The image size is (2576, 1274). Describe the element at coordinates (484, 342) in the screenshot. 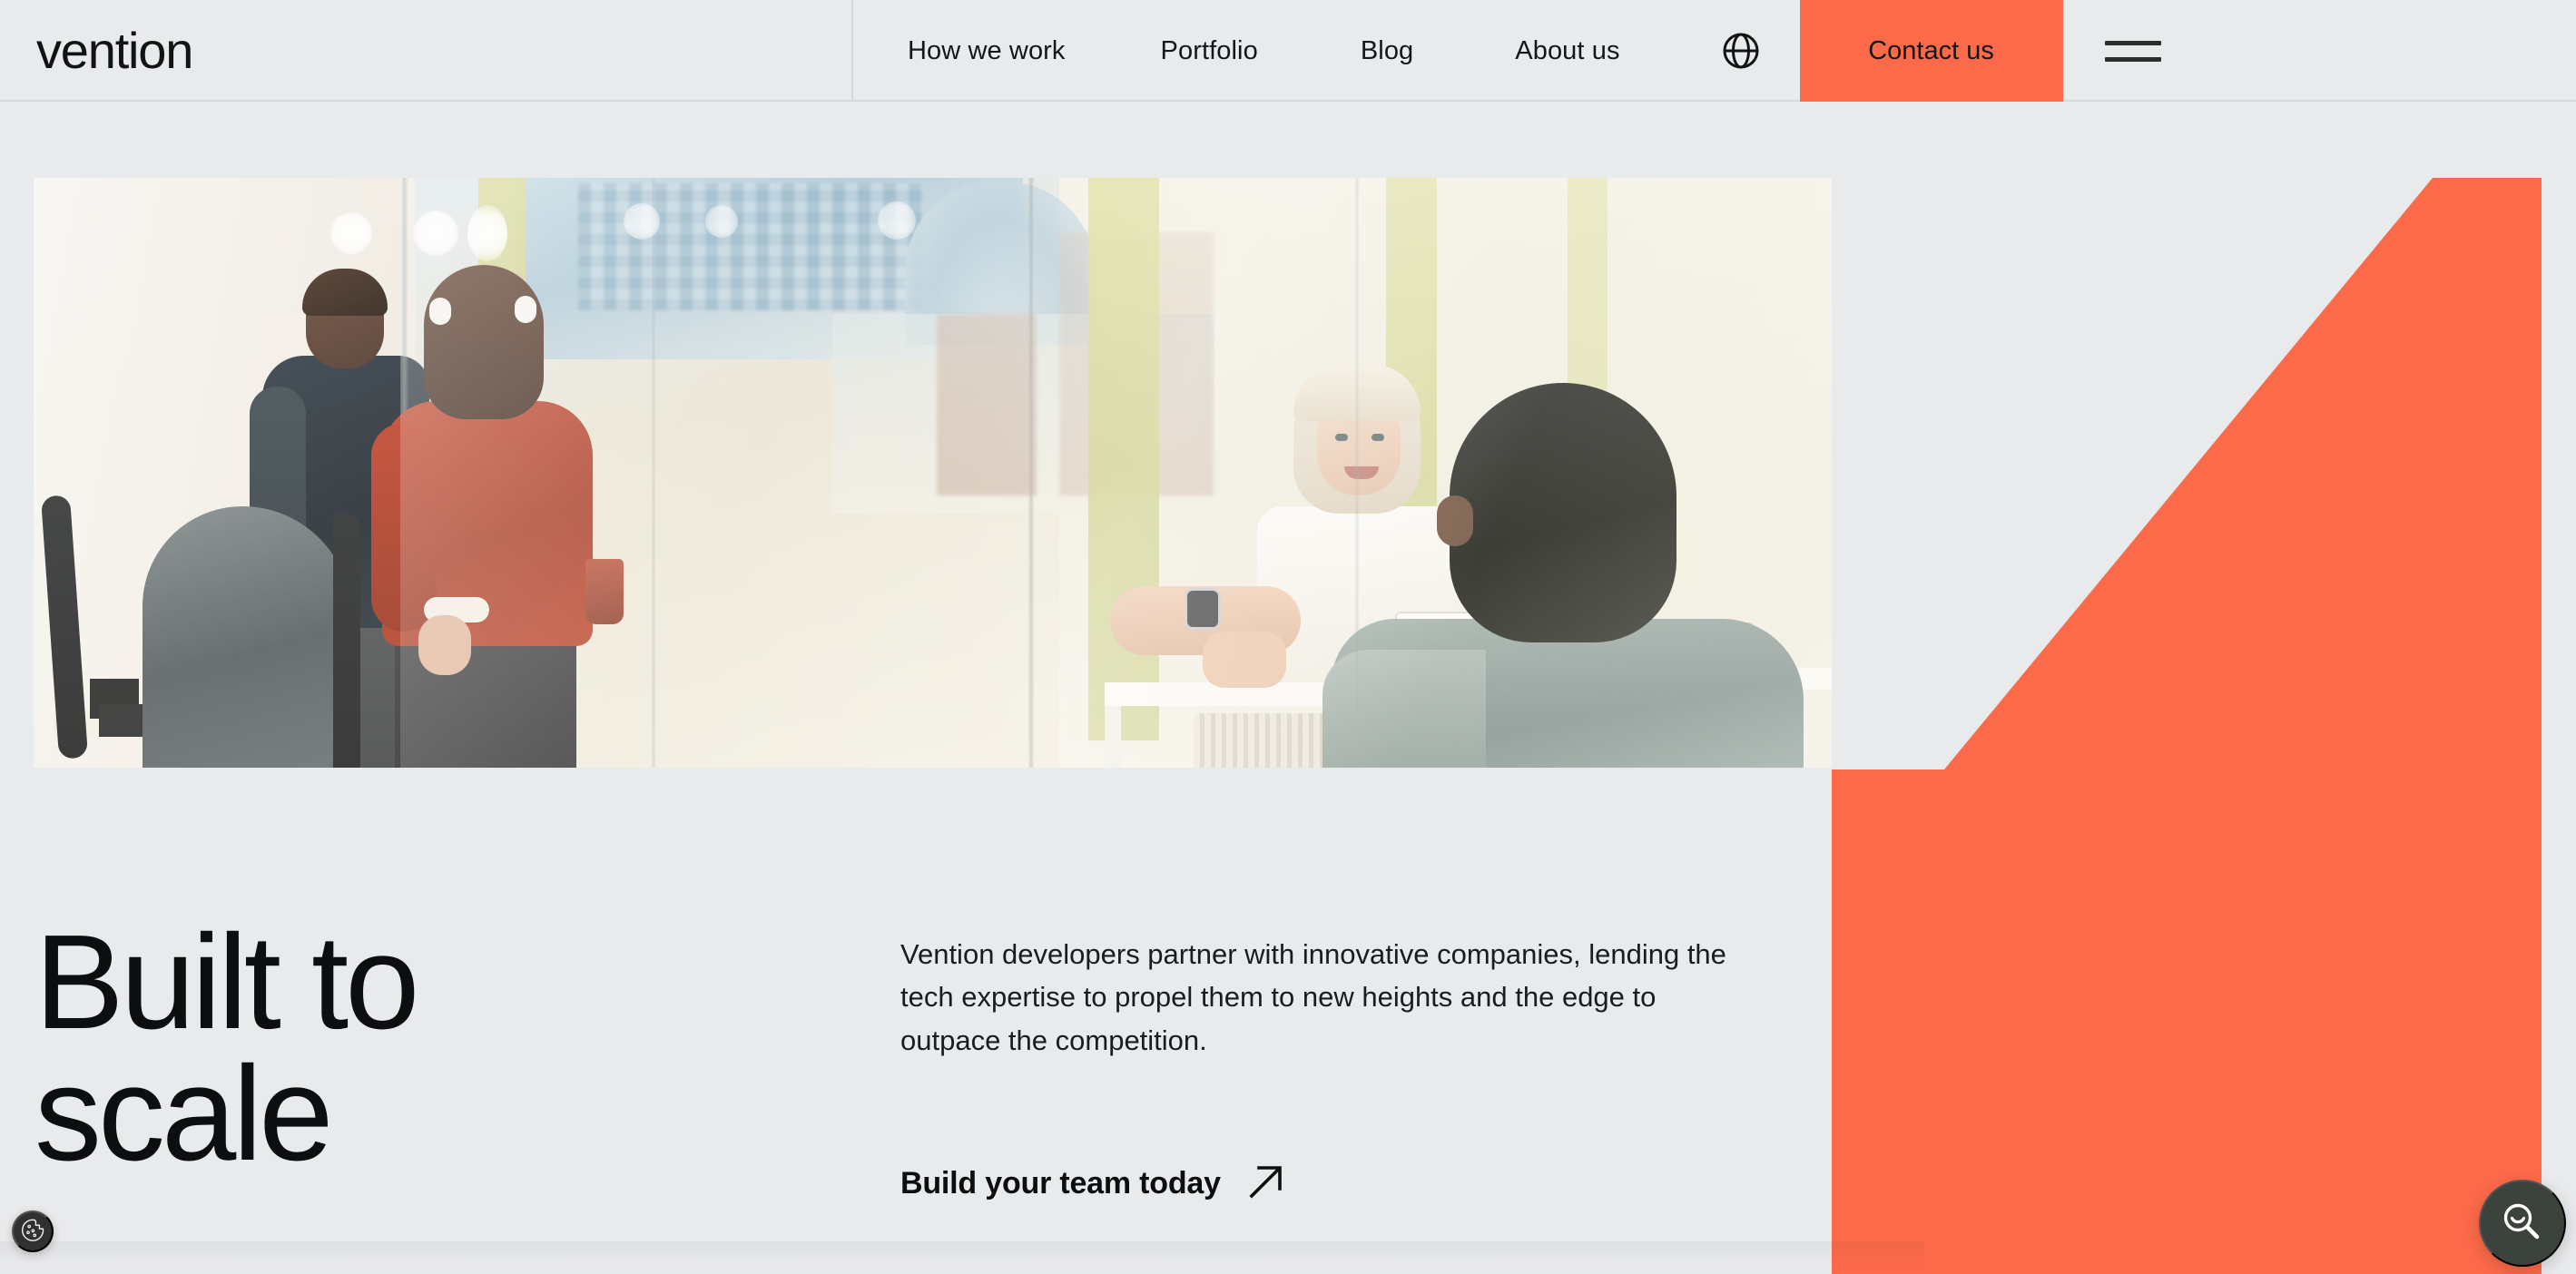

I see `photo-person-2-hair` at that location.